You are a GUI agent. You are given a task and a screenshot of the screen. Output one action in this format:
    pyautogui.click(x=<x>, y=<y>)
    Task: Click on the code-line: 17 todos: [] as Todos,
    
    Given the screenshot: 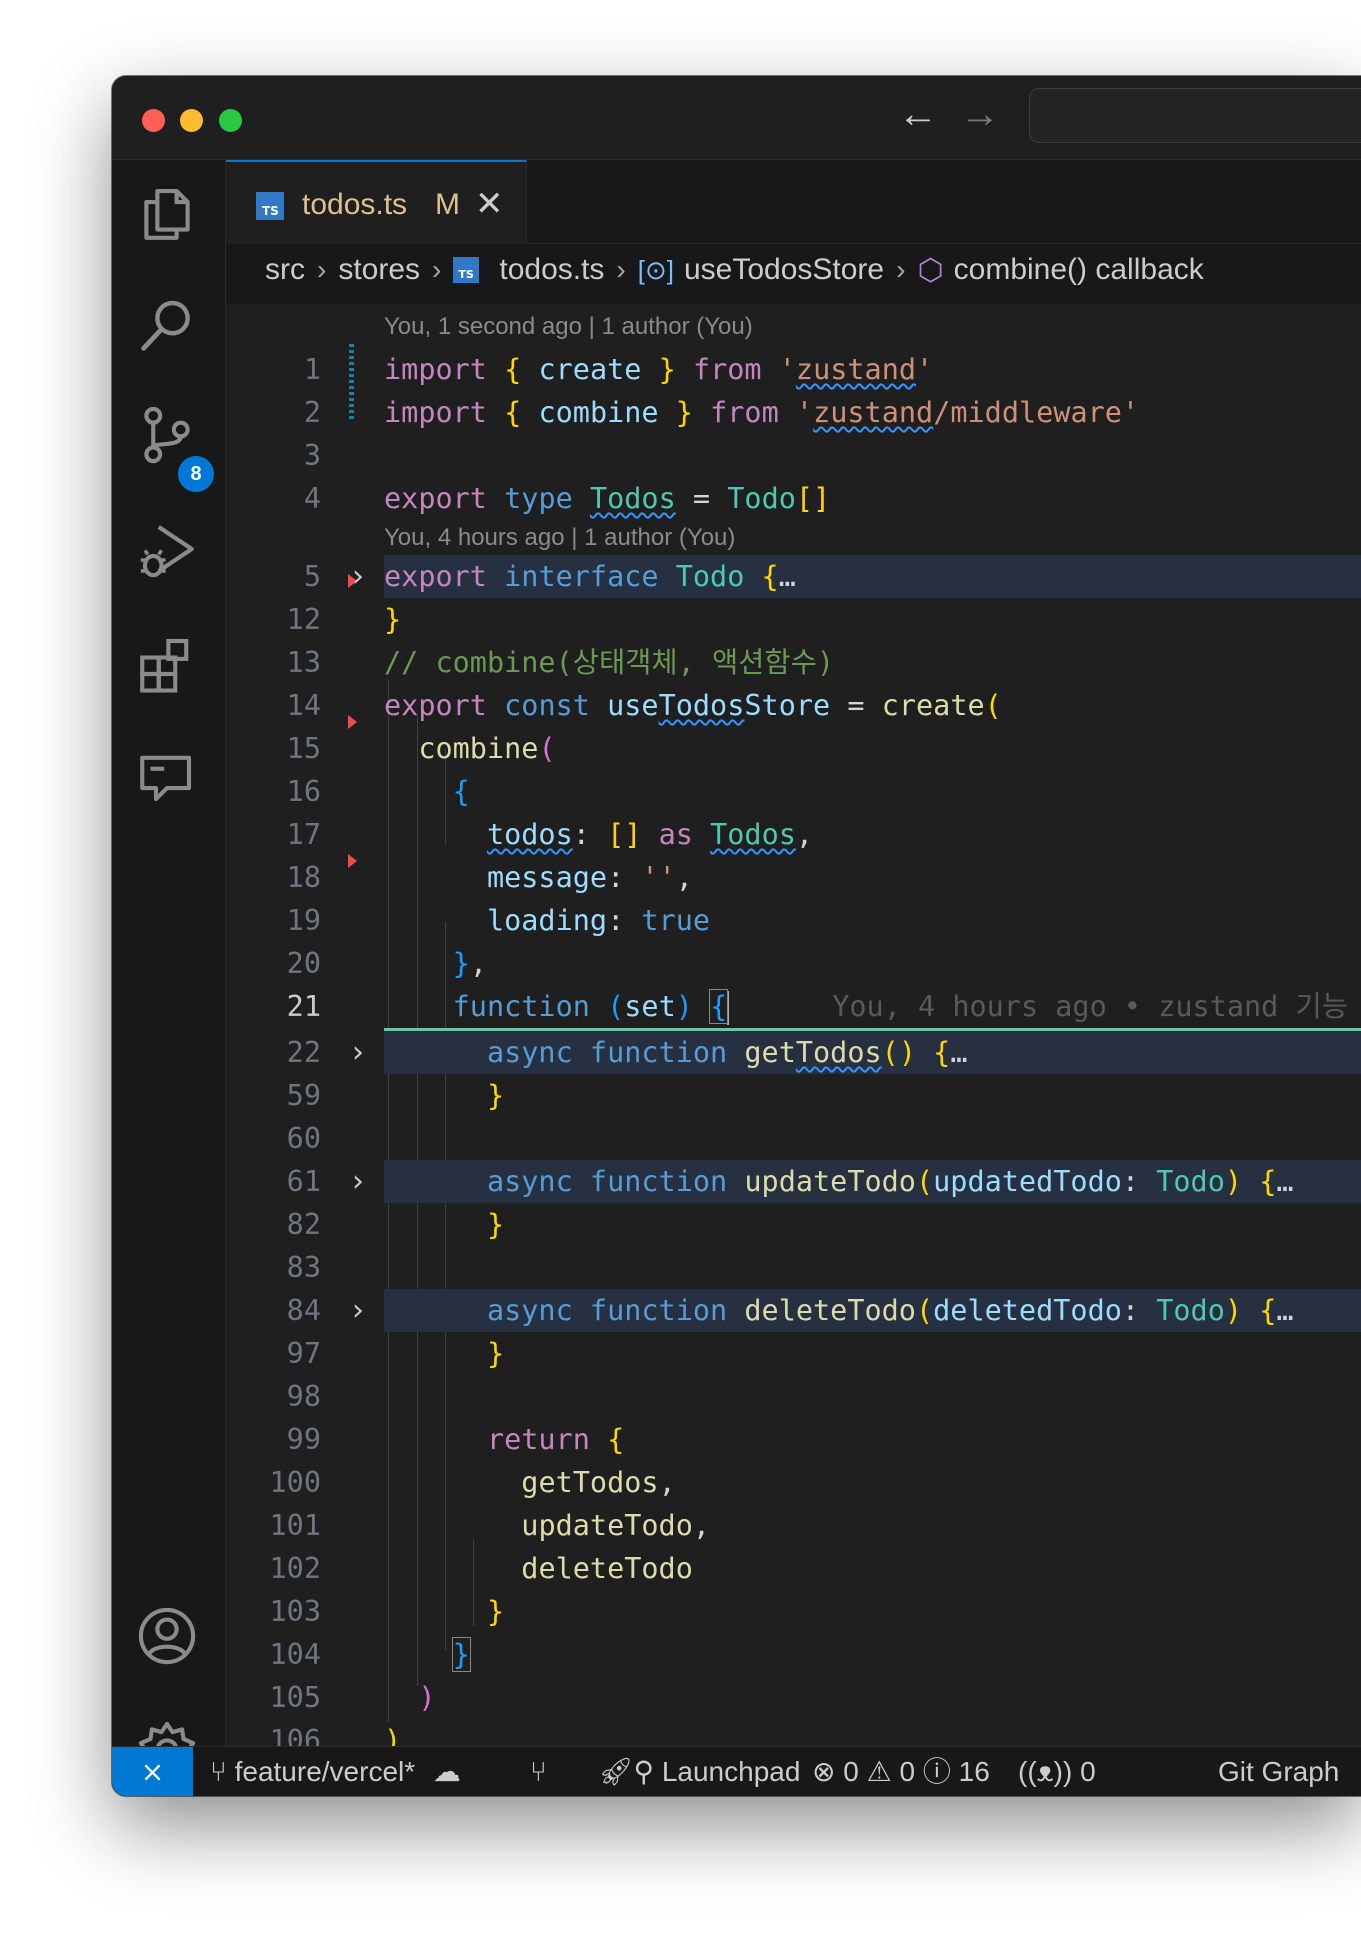 What is the action you would take?
    pyautogui.click(x=793, y=834)
    